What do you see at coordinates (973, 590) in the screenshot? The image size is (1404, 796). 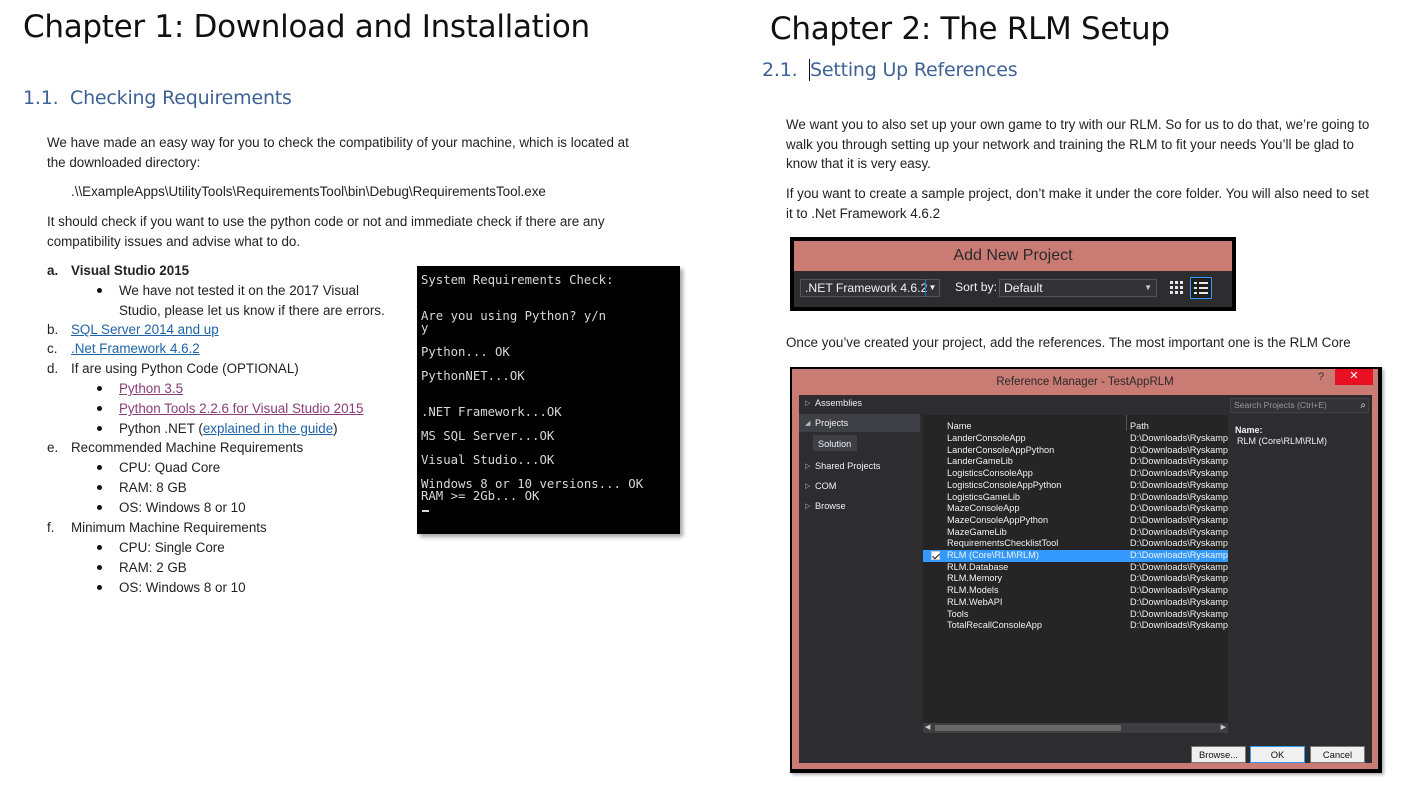 I see `reference-name: RLM.Models` at bounding box center [973, 590].